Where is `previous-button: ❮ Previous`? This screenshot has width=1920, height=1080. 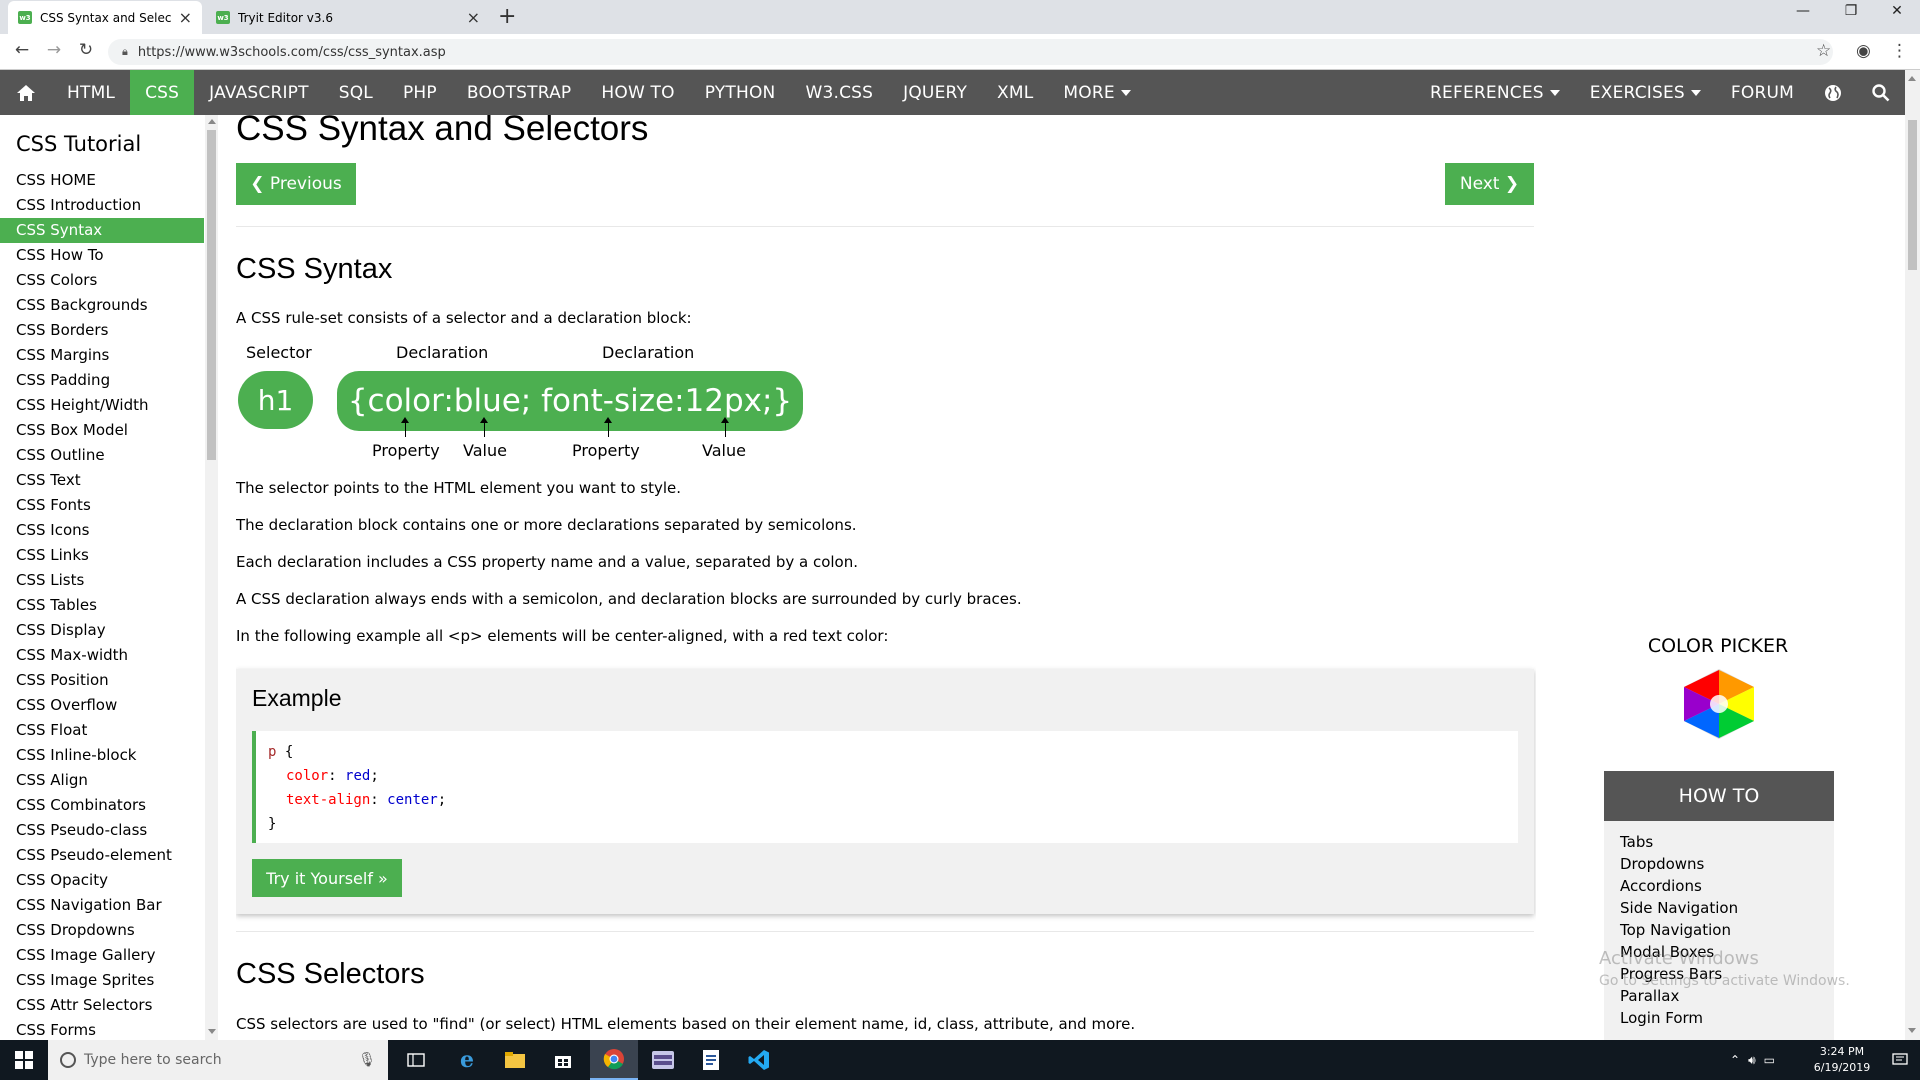 previous-button: ❮ Previous is located at coordinates (296, 184).